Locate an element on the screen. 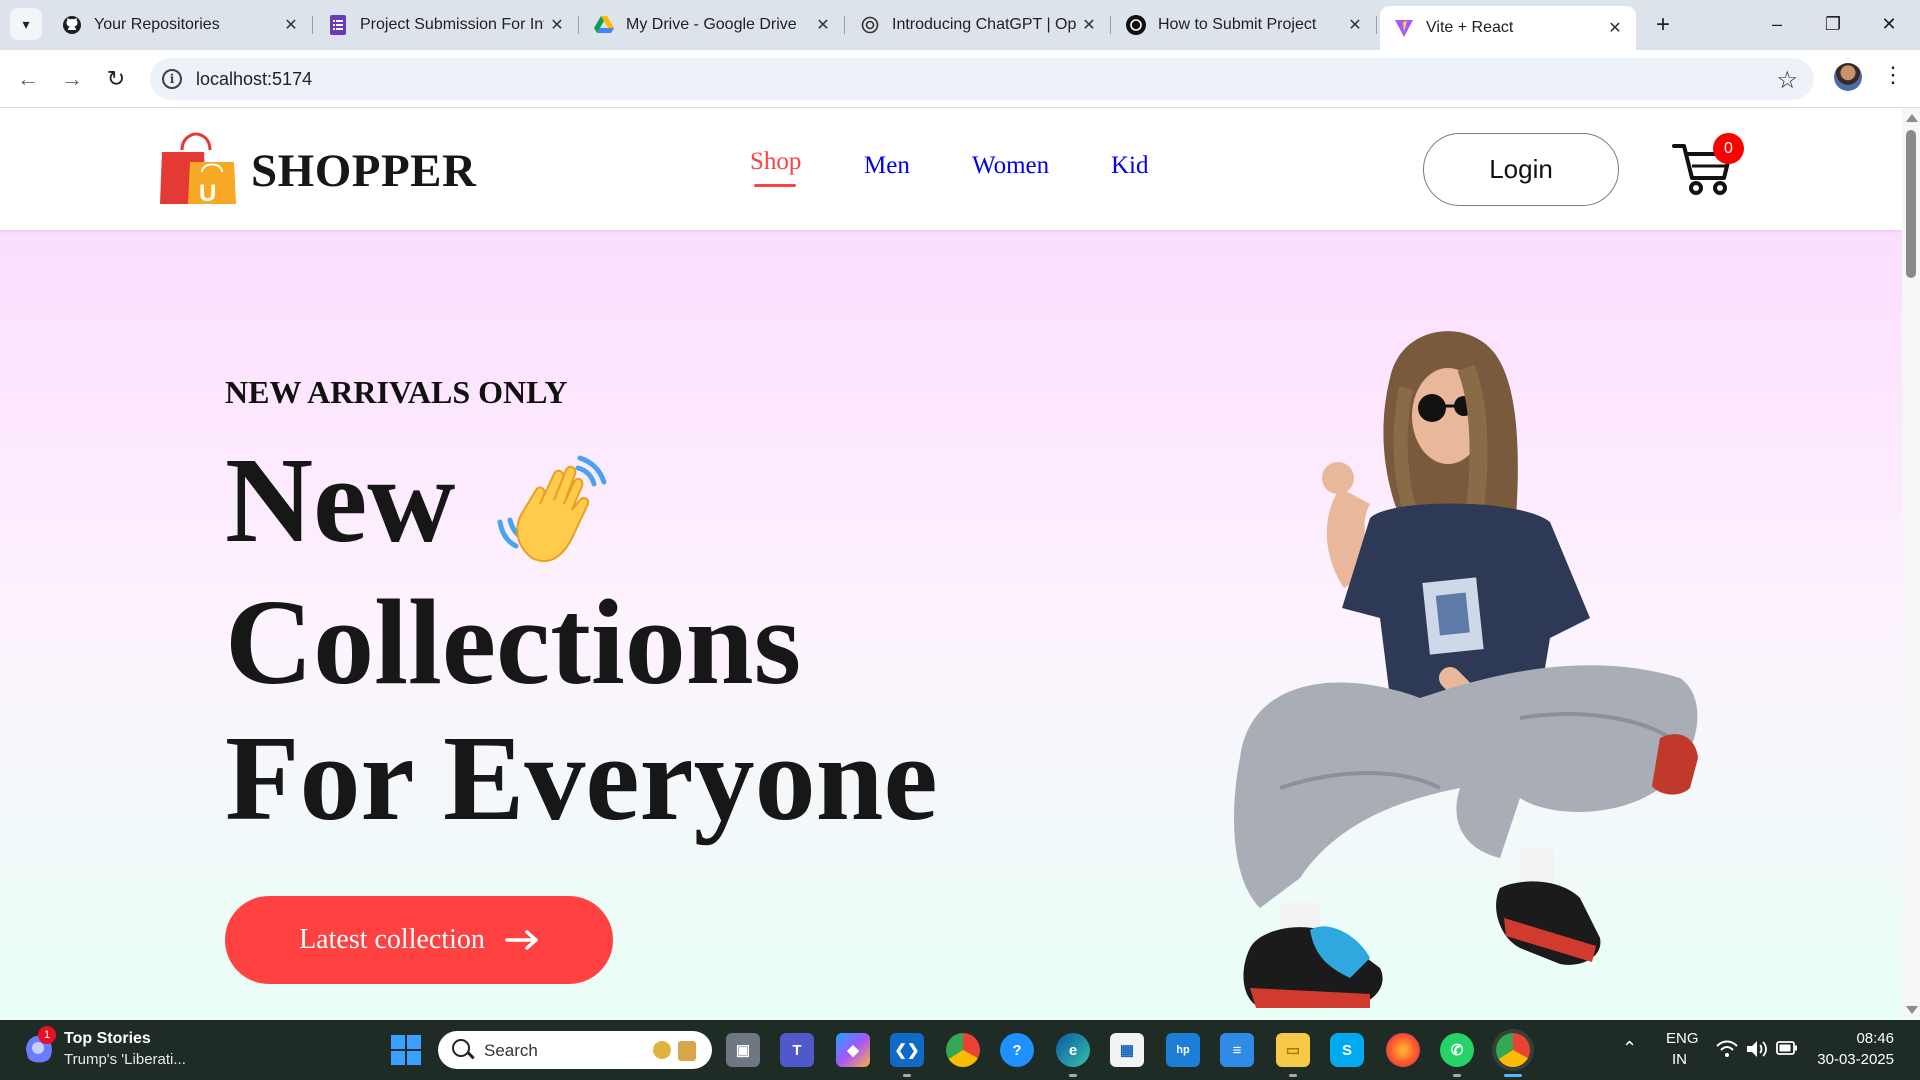 The image size is (1920, 1080). site-info-icon: i is located at coordinates (172, 79).